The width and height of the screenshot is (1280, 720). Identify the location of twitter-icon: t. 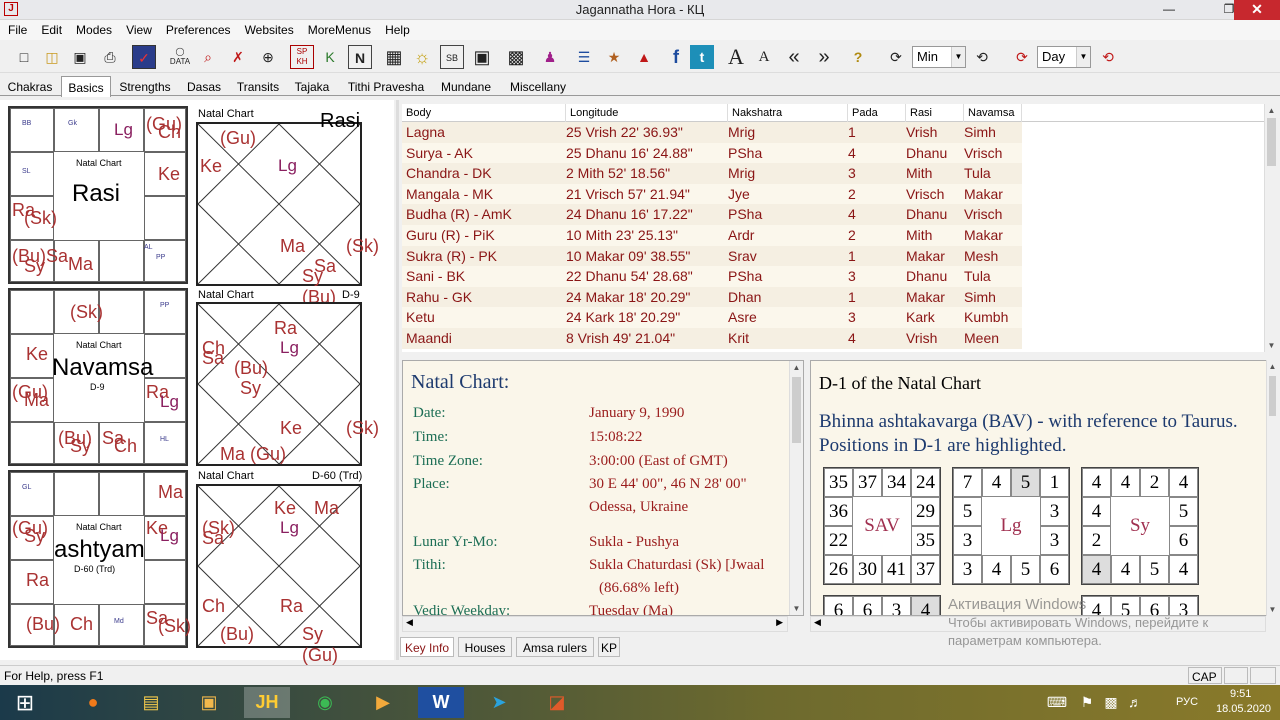
(702, 57).